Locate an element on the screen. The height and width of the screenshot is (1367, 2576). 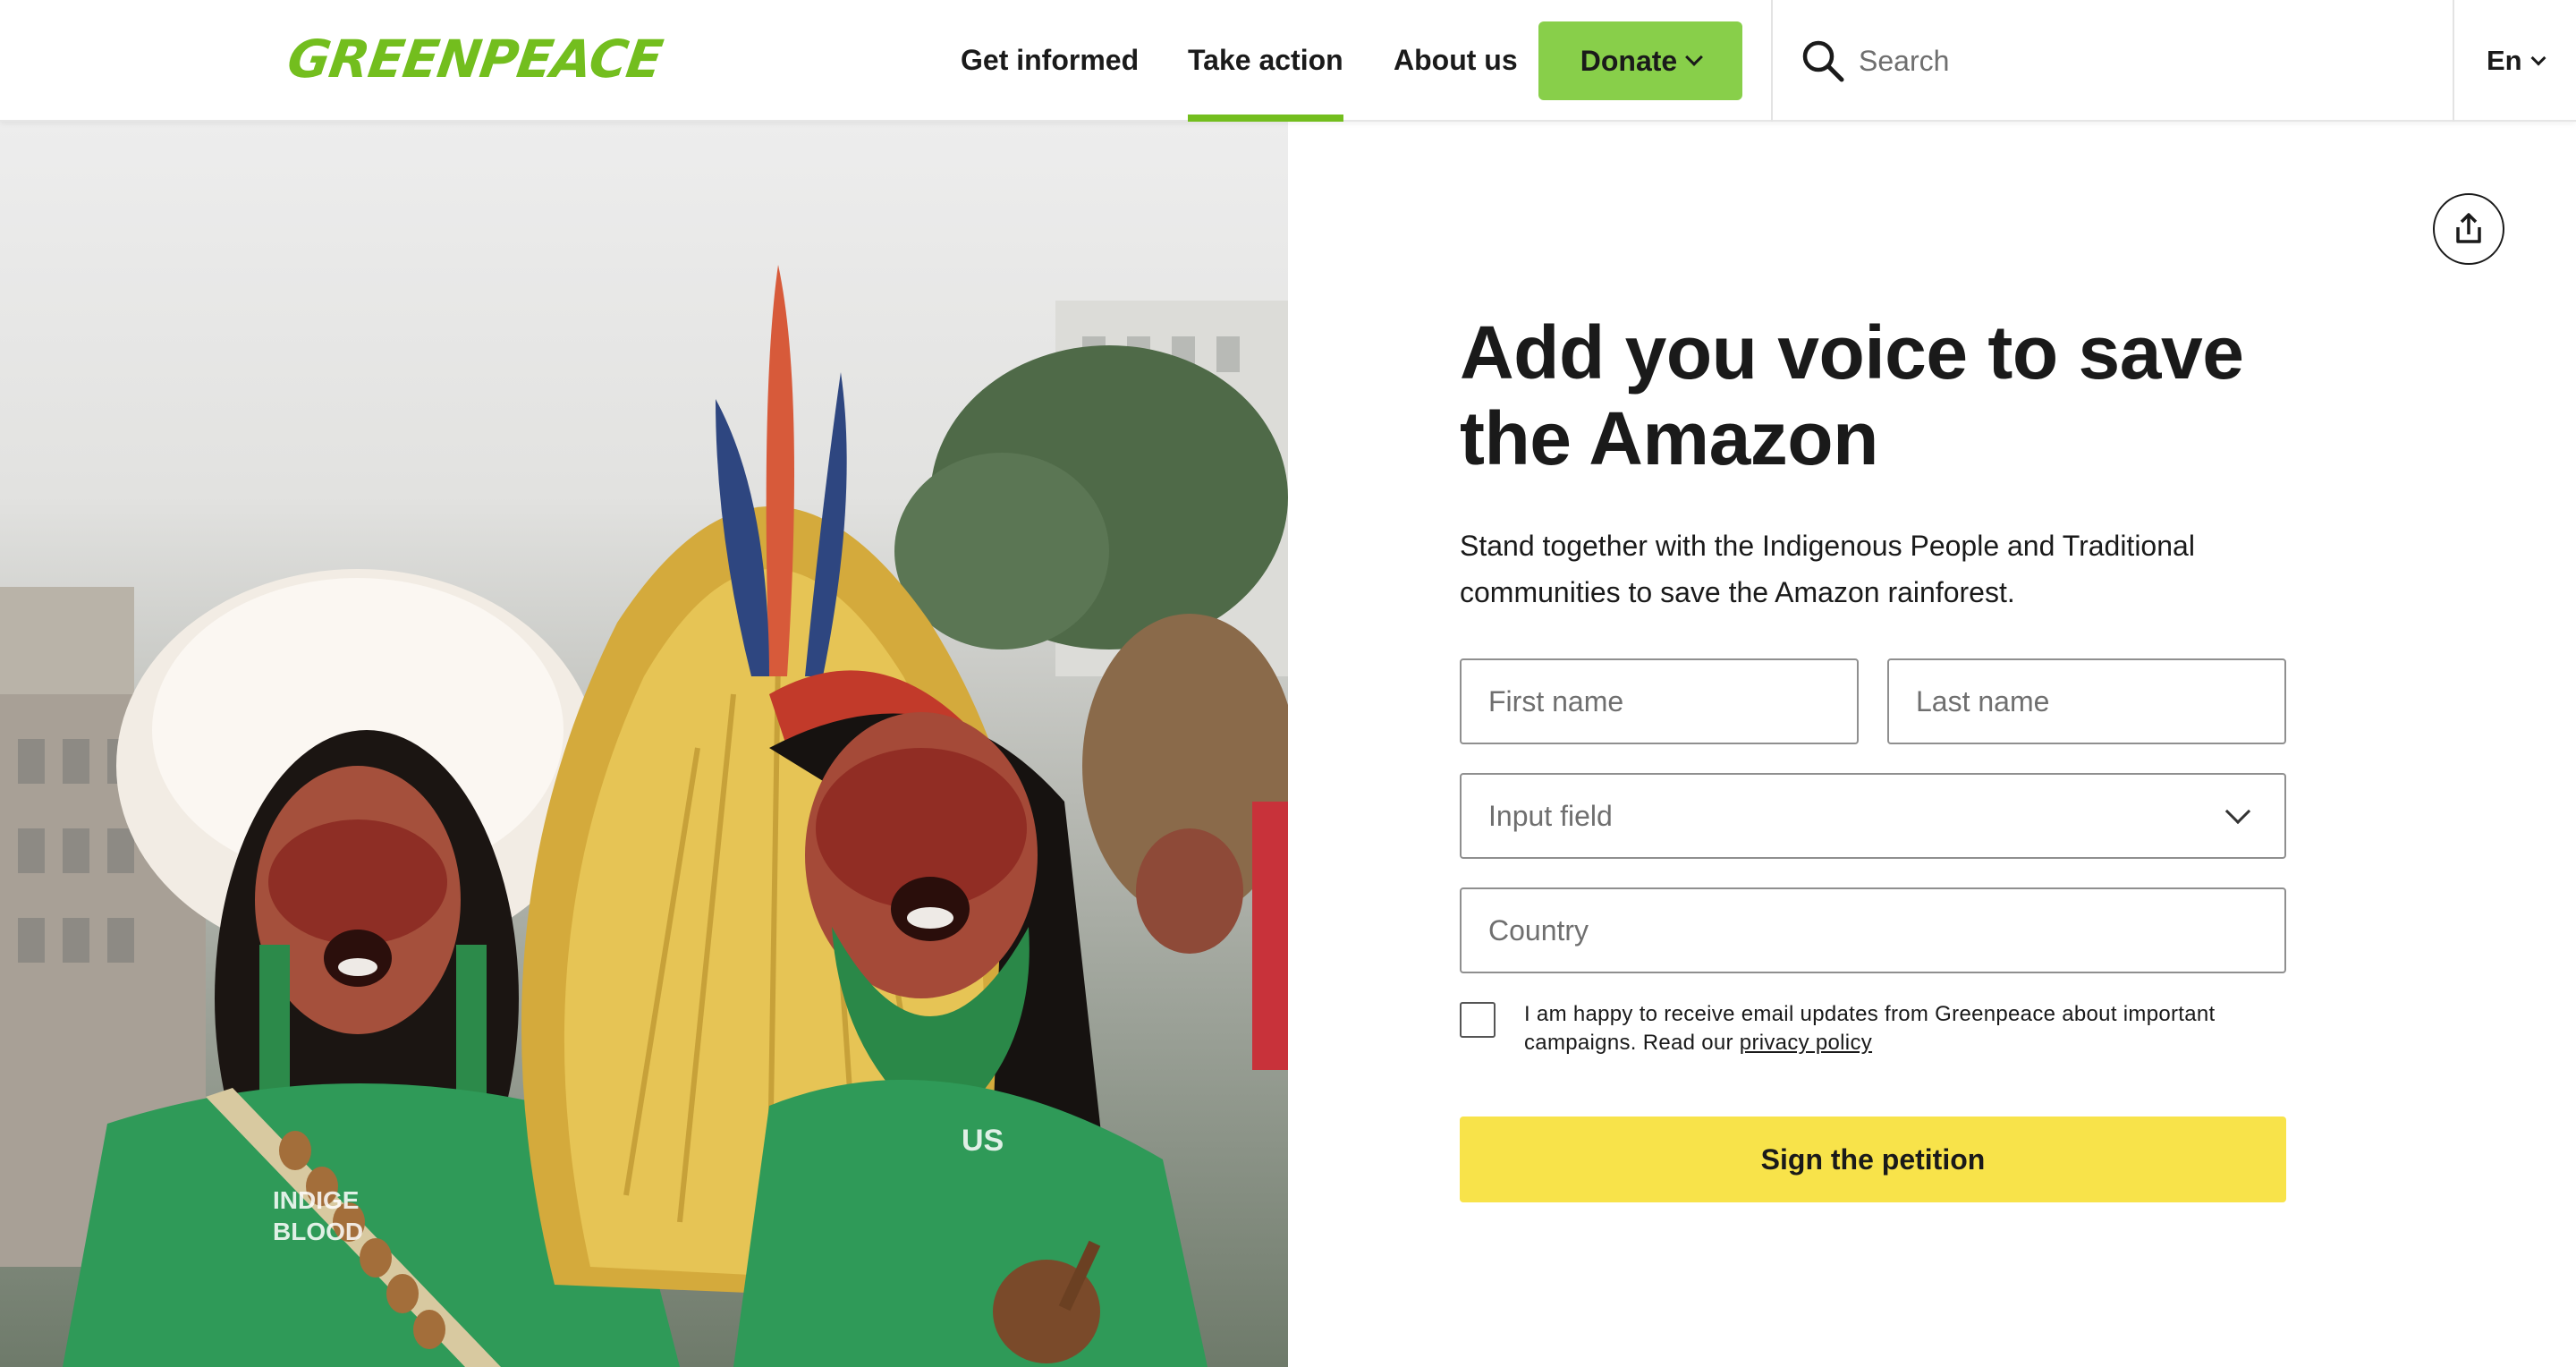
country-field is located at coordinates (1873, 930).